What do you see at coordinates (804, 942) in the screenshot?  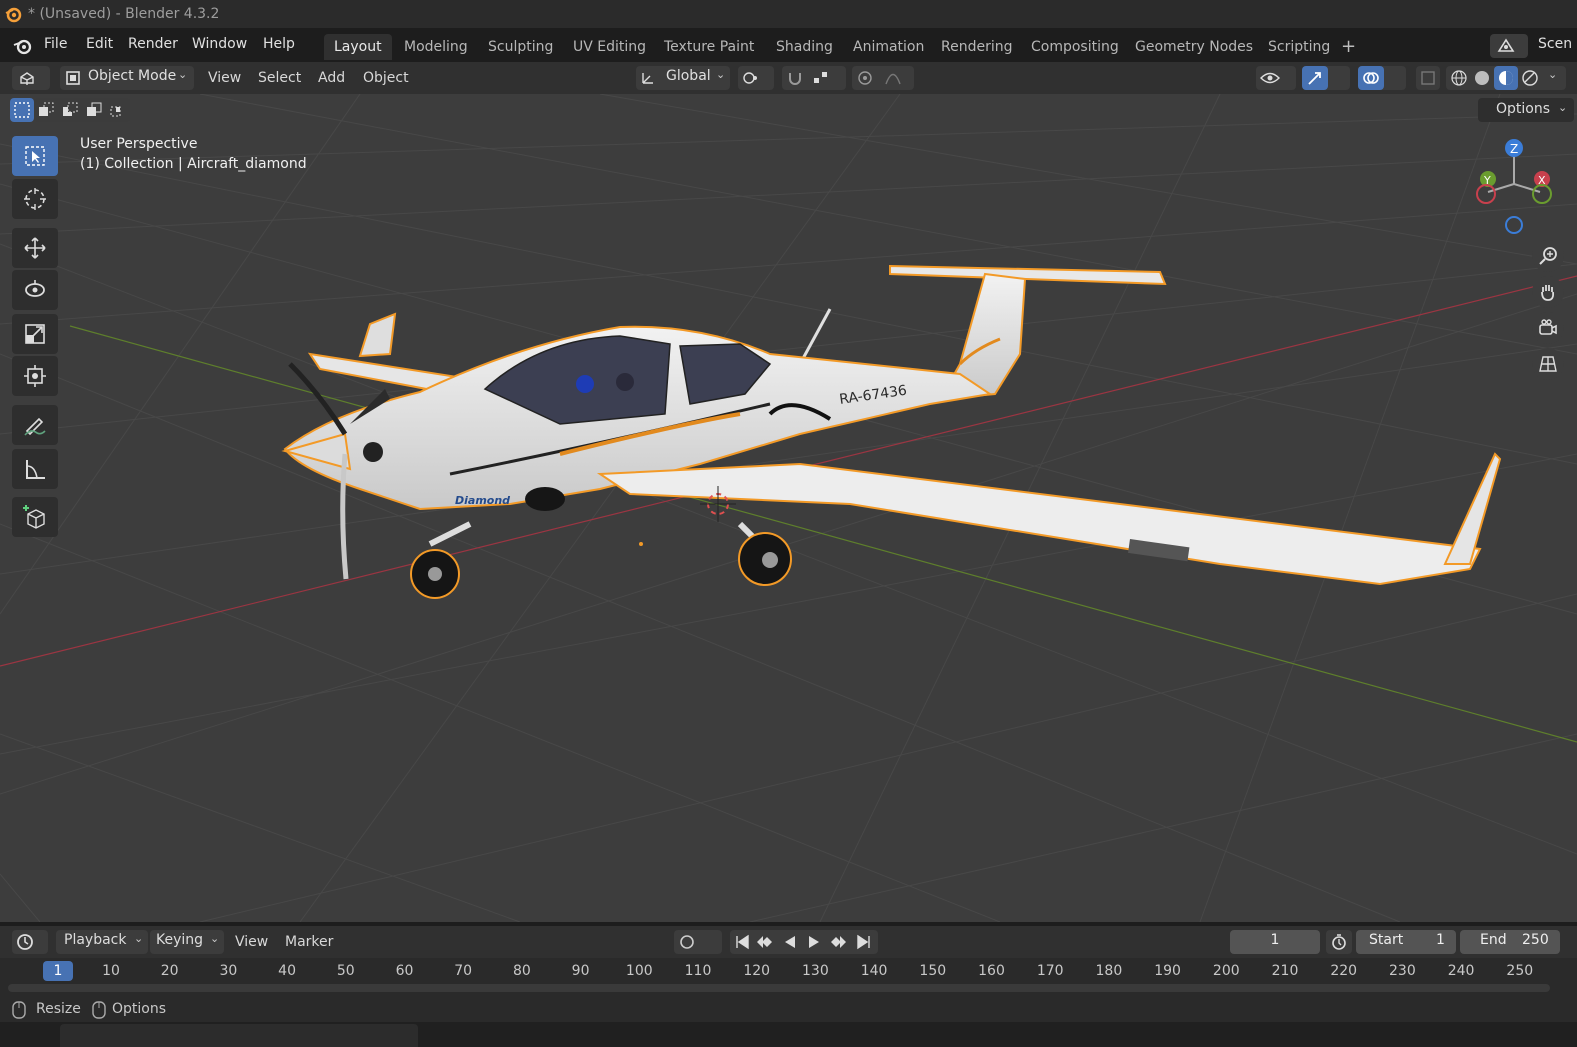 I see `playback-controls` at bounding box center [804, 942].